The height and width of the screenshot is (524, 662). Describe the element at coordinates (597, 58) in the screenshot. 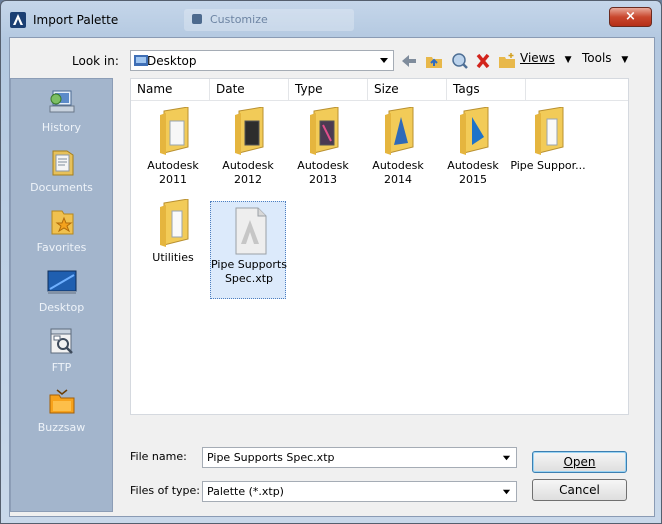

I see `tools-label: Tools` at that location.